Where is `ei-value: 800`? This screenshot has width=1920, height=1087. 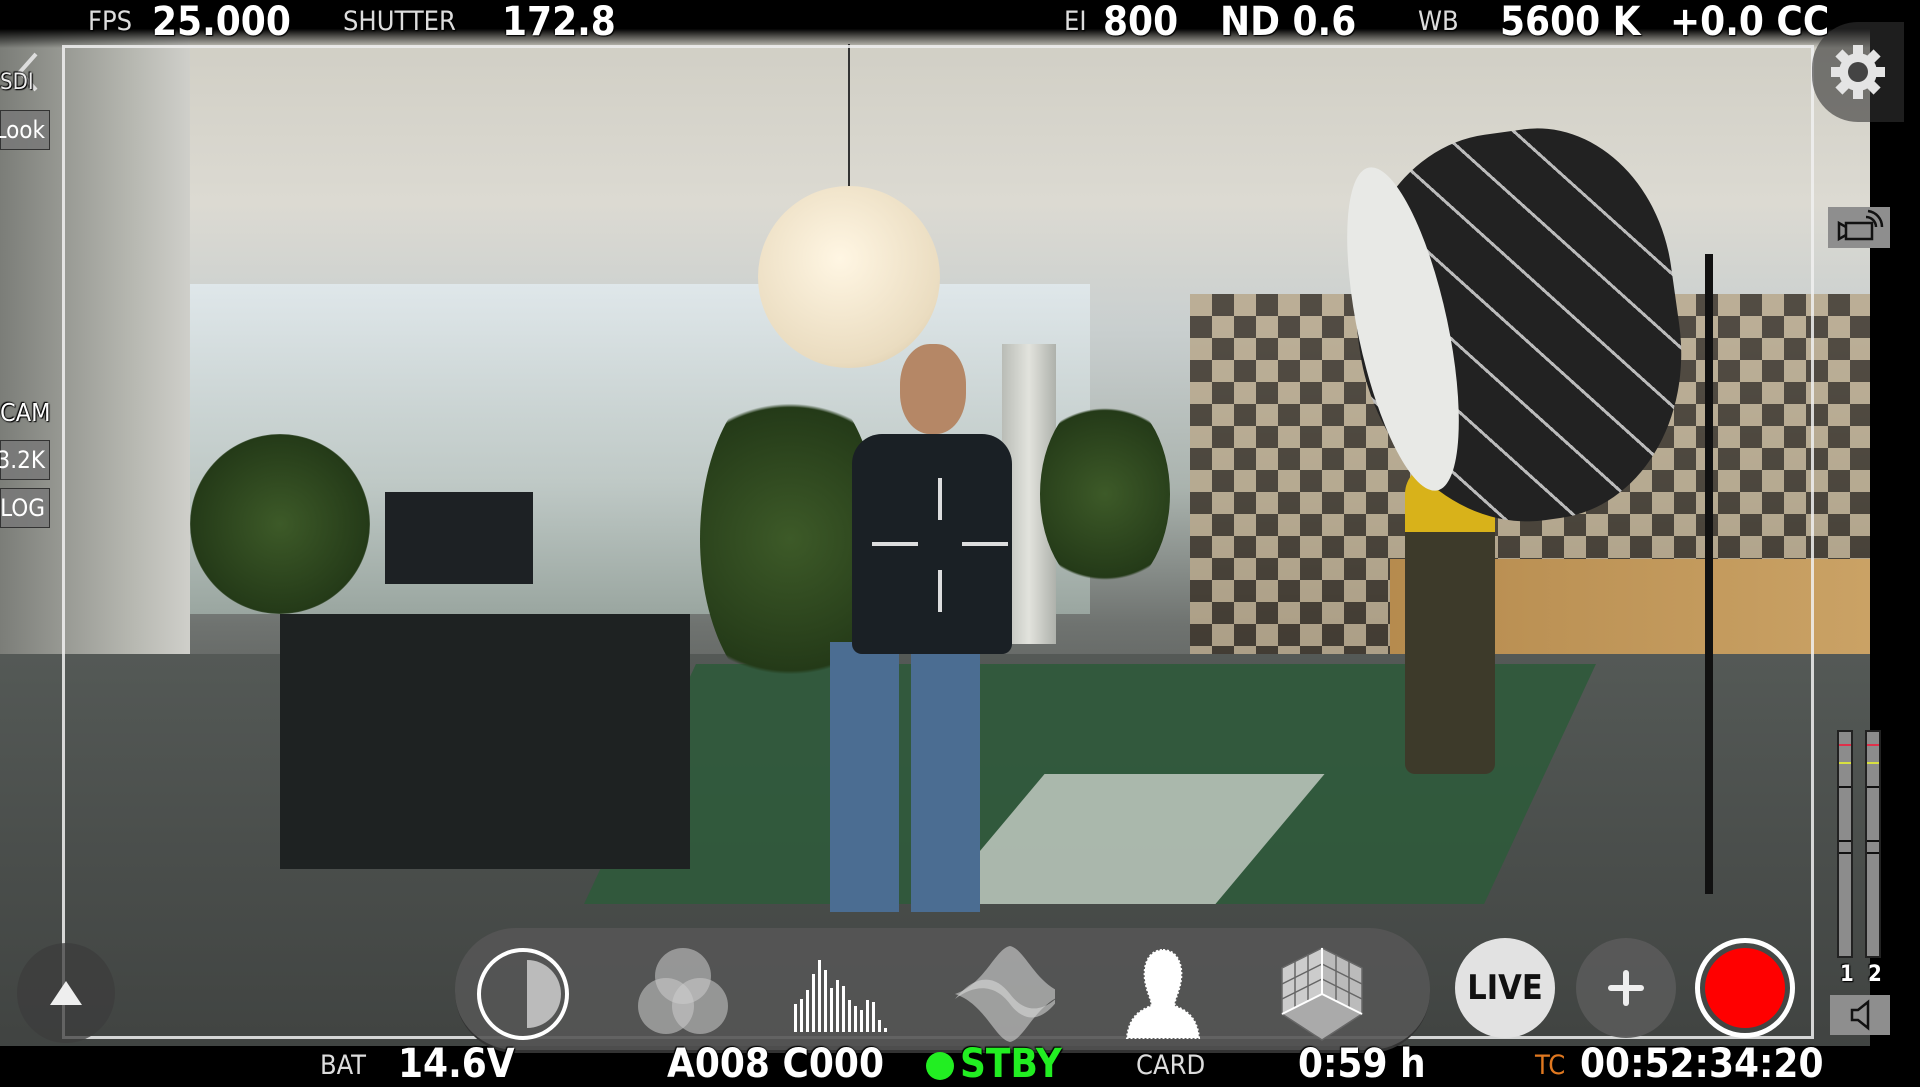 ei-value: 800 is located at coordinates (1140, 22).